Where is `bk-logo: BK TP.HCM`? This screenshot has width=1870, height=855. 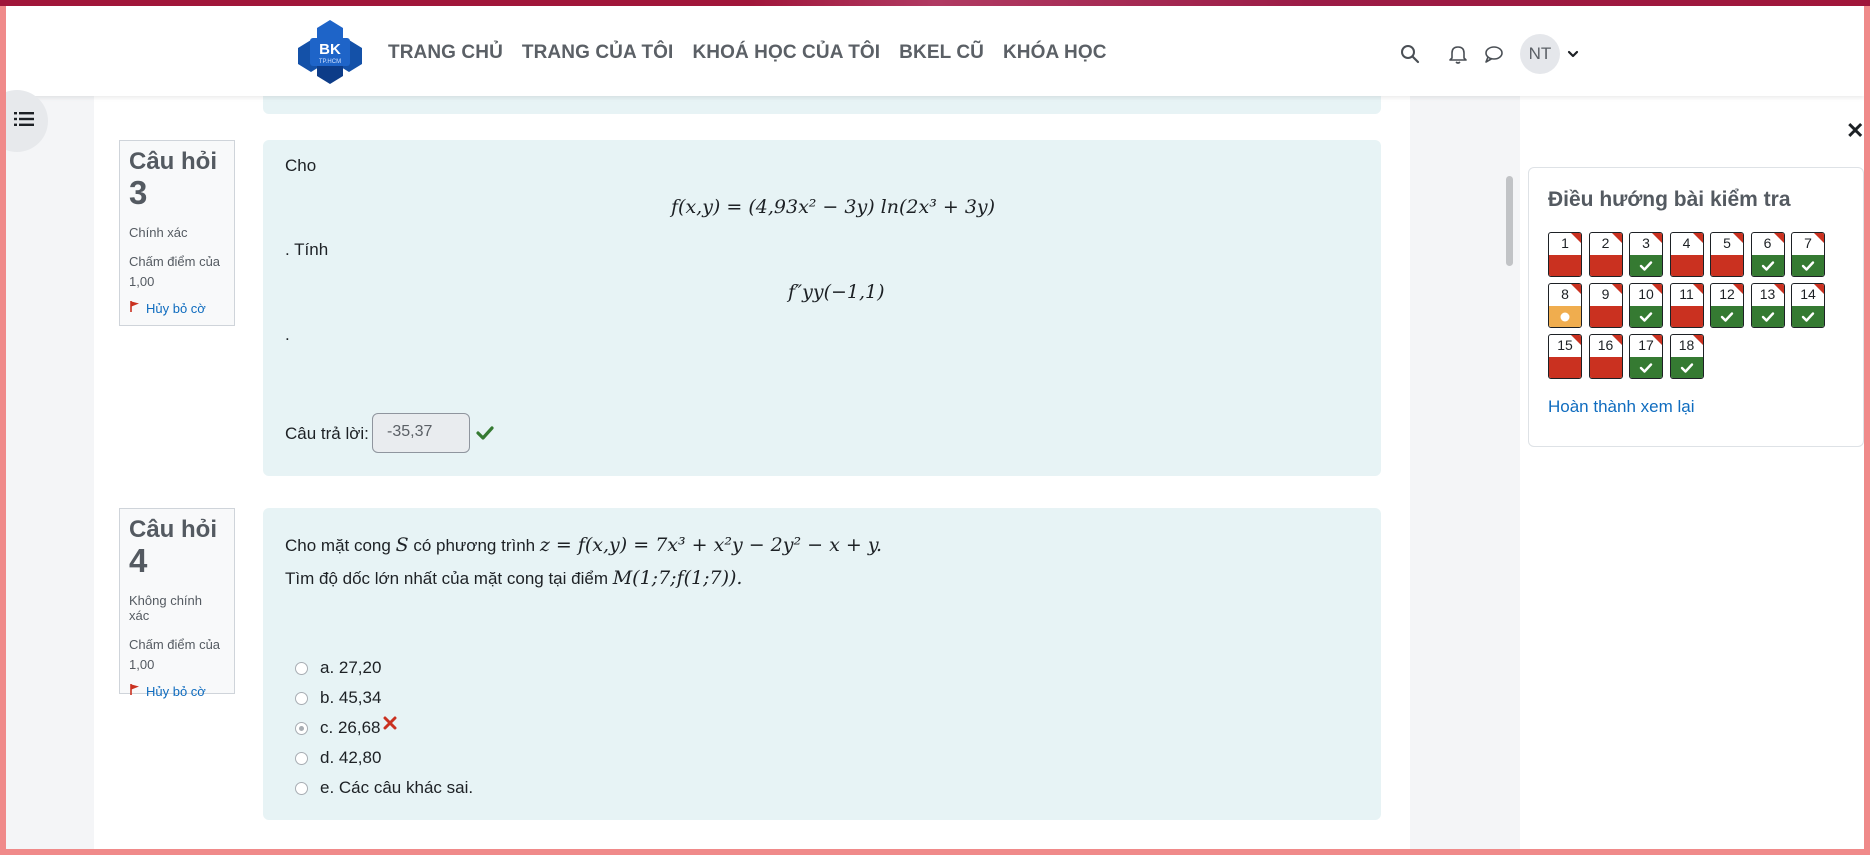 bk-logo: BK TP.HCM is located at coordinates (330, 52).